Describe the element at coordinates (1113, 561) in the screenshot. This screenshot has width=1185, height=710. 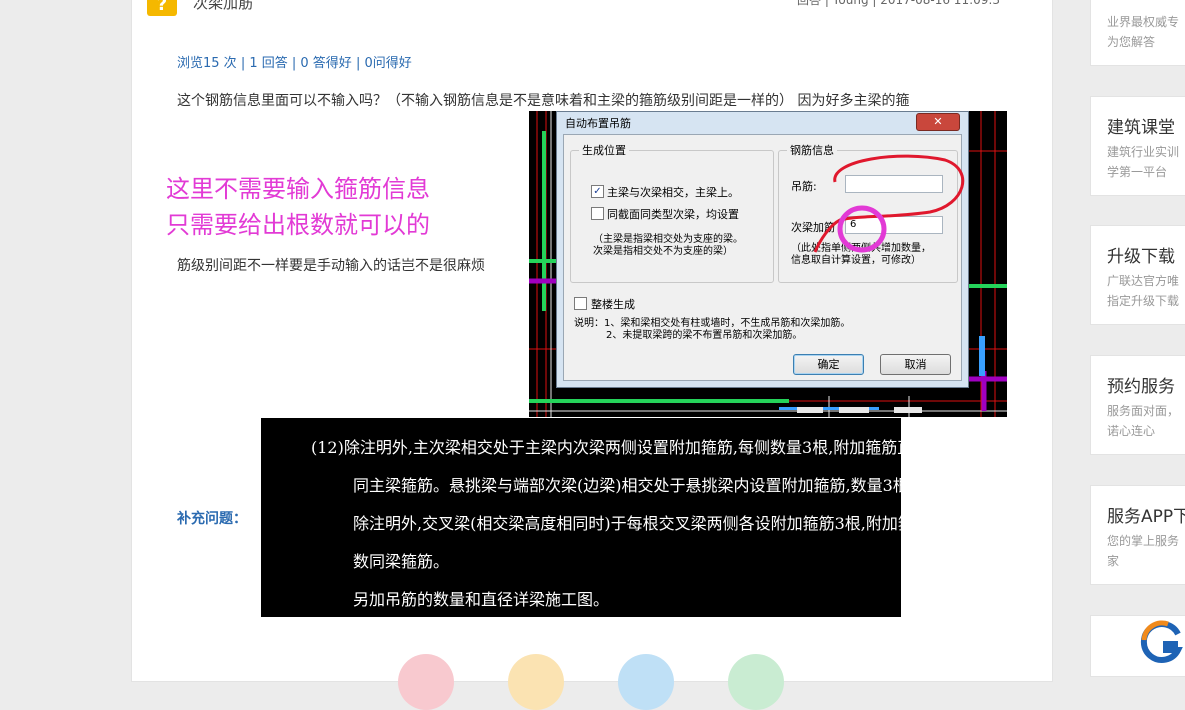
I see `sidebar-sub: 家` at that location.